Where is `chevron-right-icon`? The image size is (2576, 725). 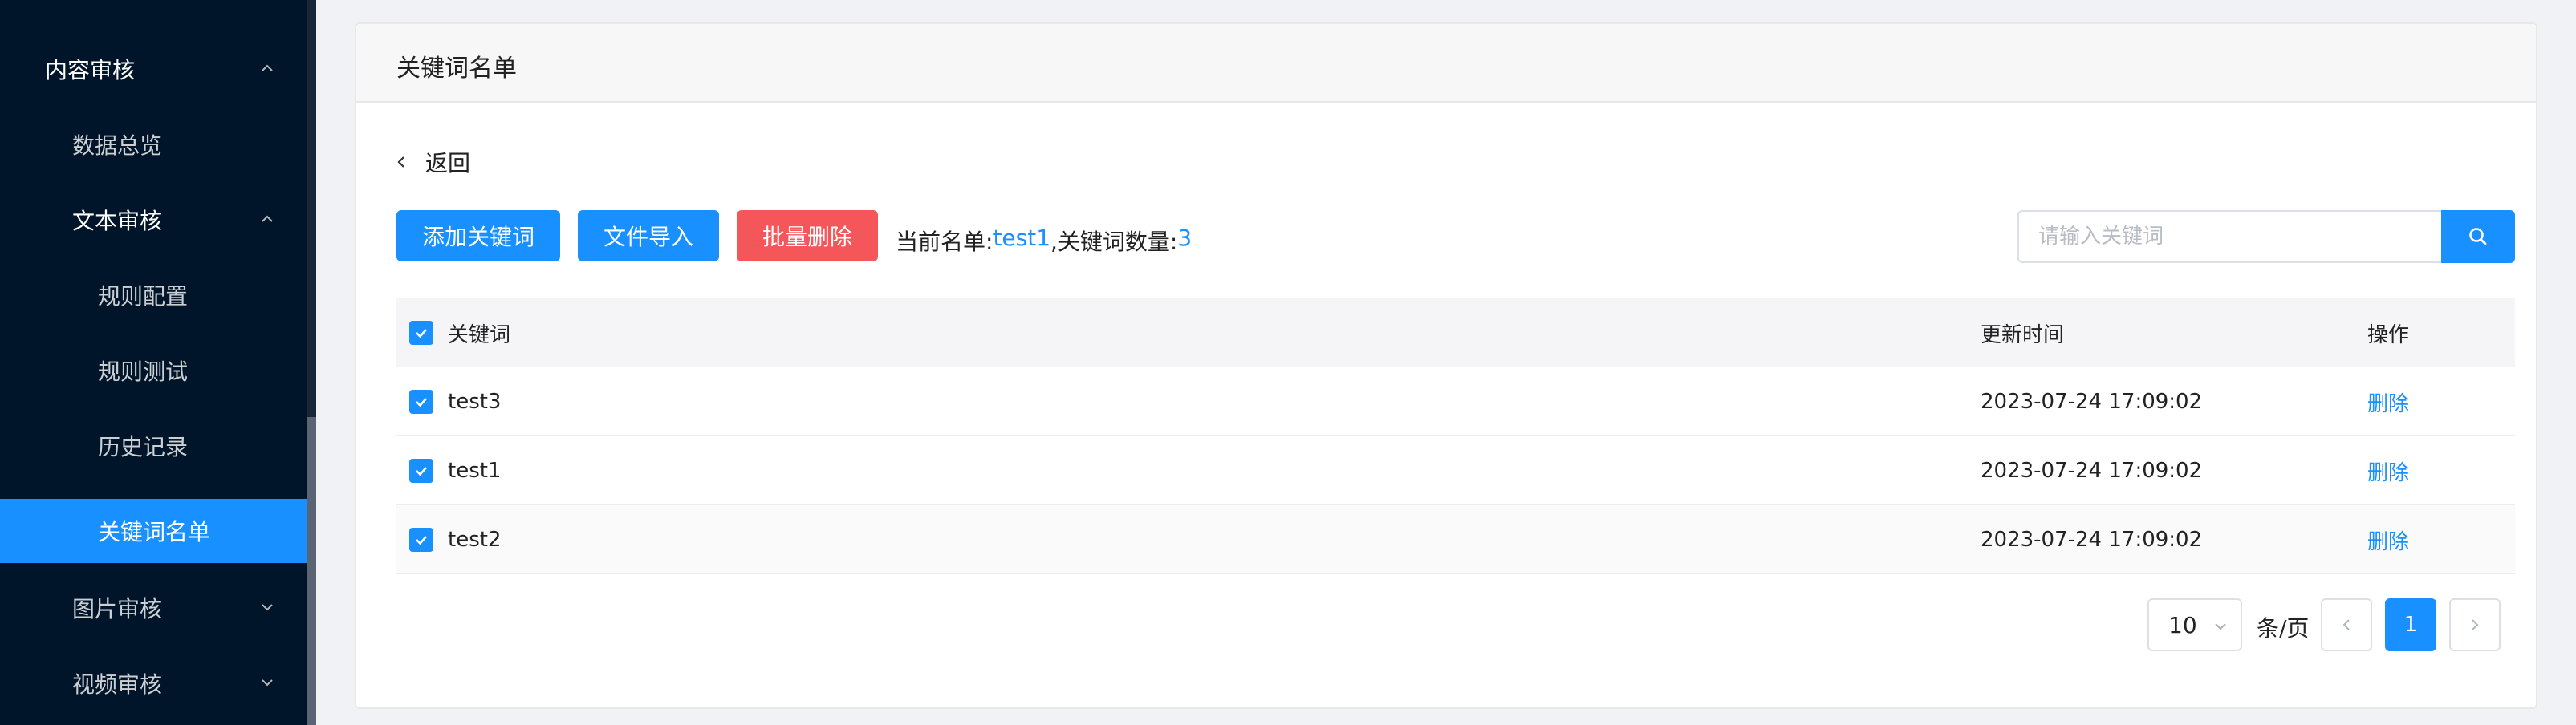
chevron-right-icon is located at coordinates (2475, 624).